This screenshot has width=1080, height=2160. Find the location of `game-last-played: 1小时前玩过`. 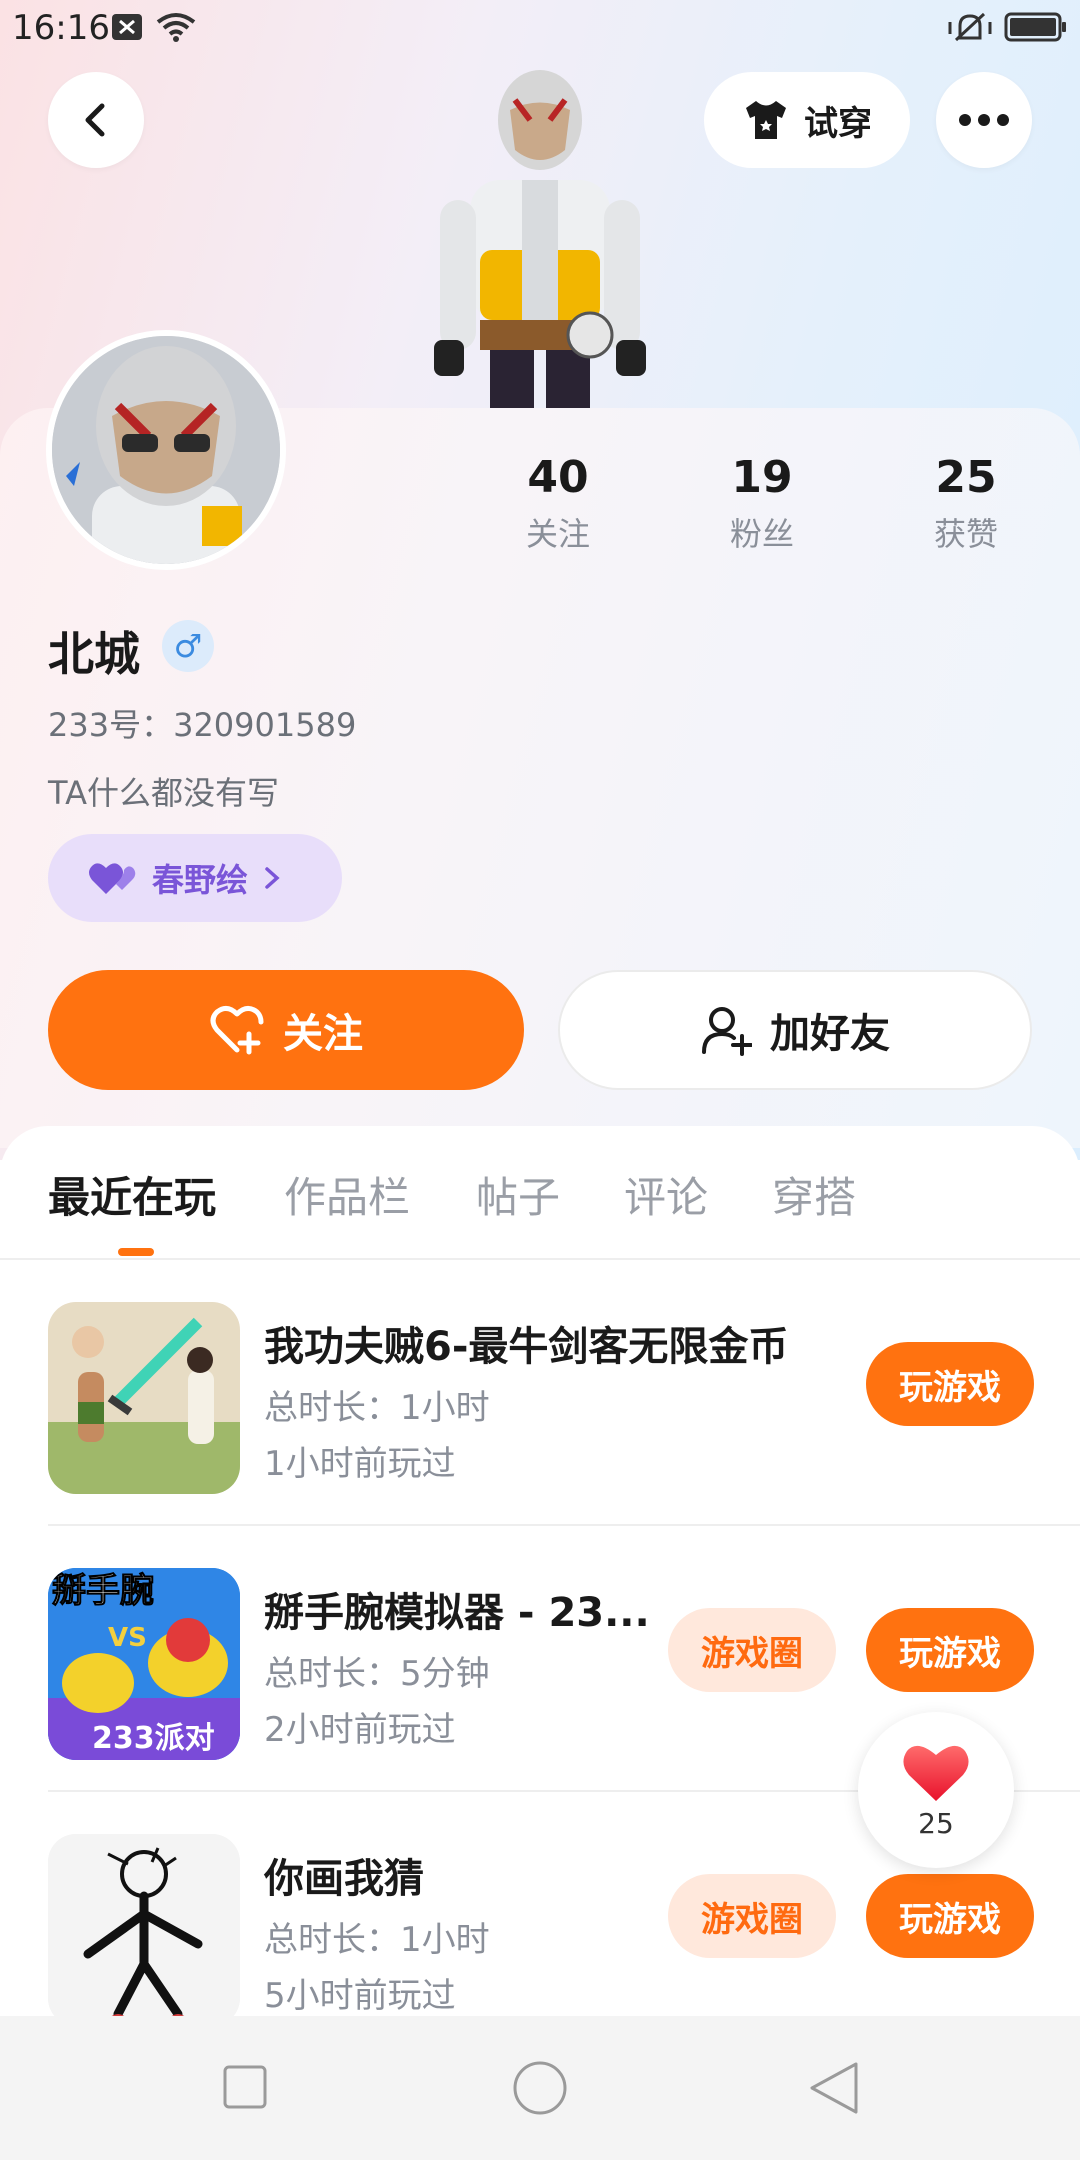

game-last-played: 1小时前玩过 is located at coordinates (360, 1464).